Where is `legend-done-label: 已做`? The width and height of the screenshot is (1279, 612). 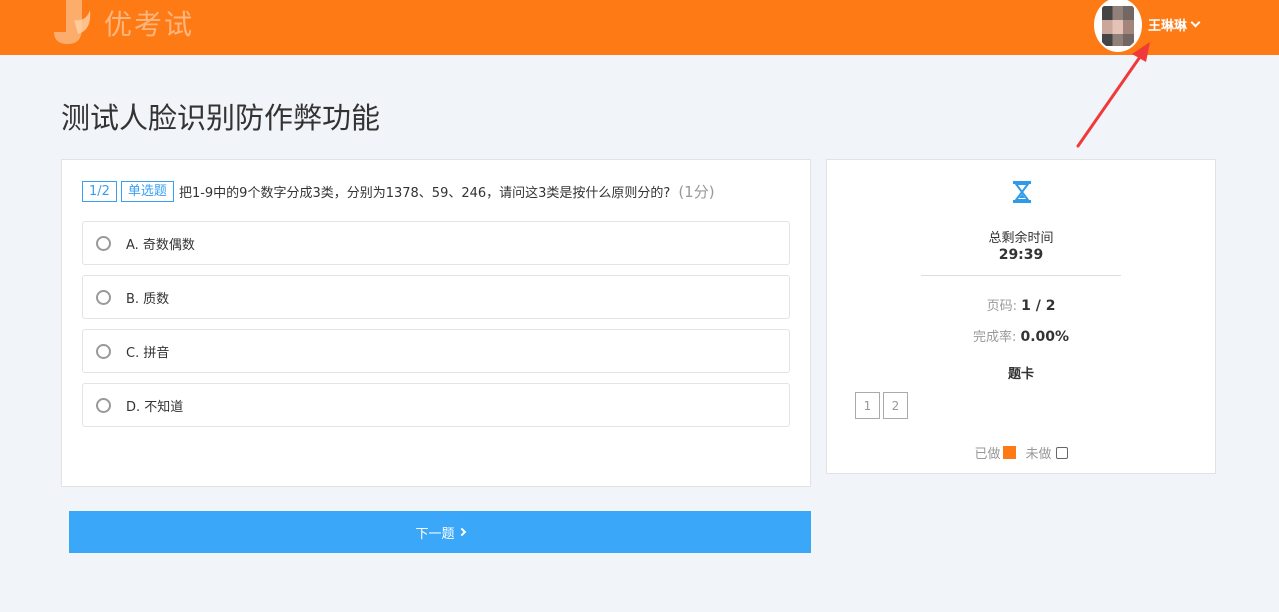 legend-done-label: 已做 is located at coordinates (987, 454).